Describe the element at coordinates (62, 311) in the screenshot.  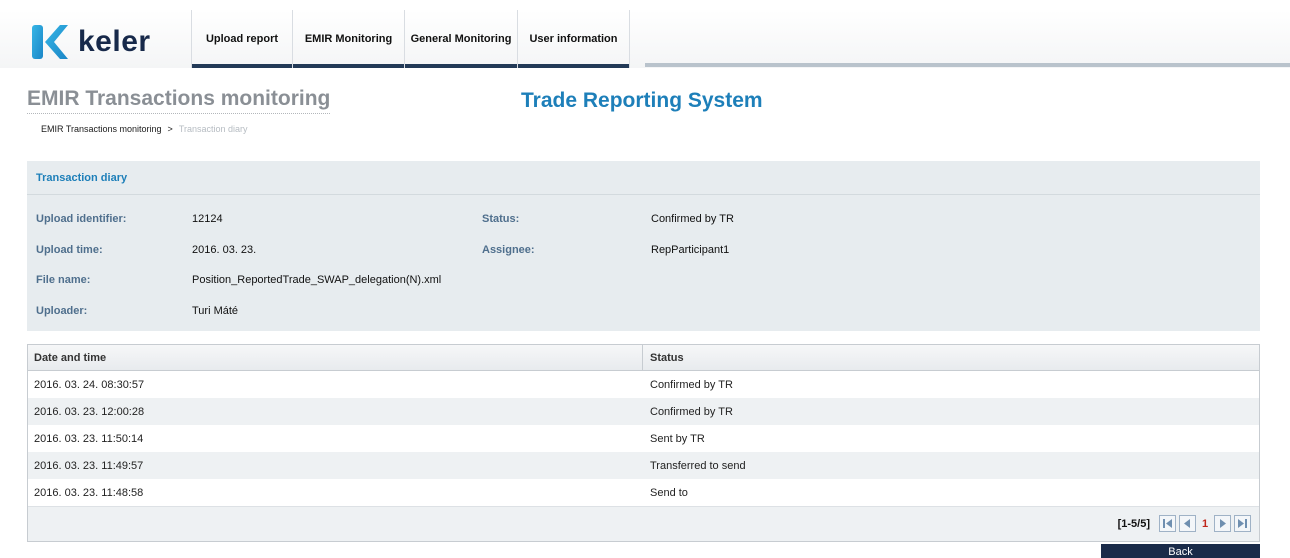
I see `uploader-label: Uploader:` at that location.